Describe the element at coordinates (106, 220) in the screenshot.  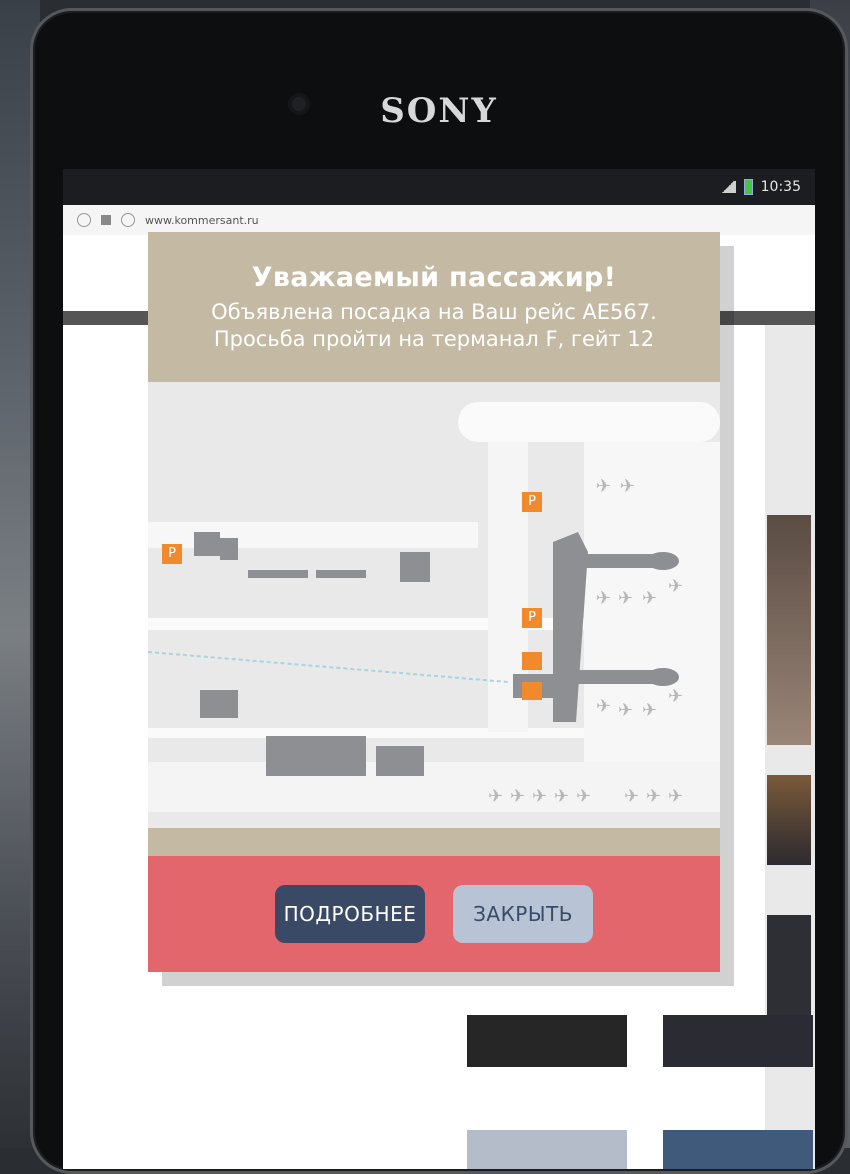
I see `tabs-icon` at that location.